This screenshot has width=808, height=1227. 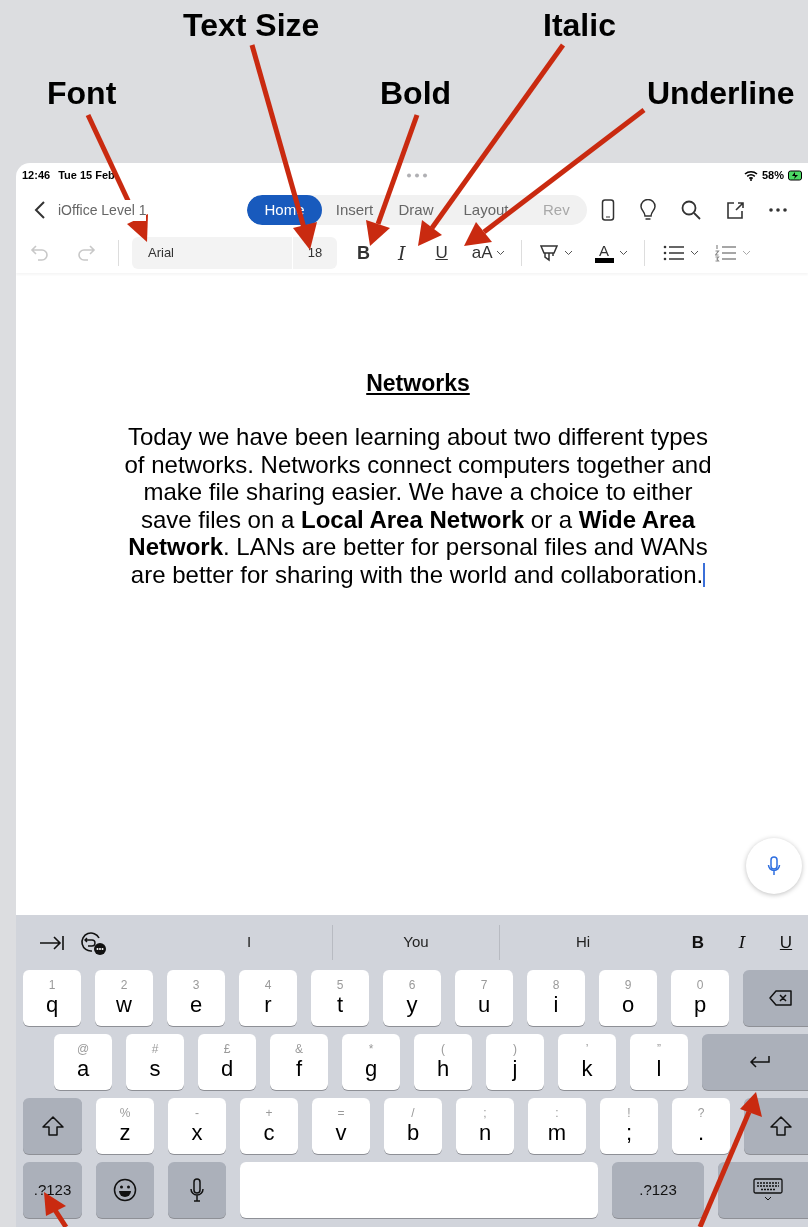 I want to click on key-hint: 6, so click(x=412, y=985).